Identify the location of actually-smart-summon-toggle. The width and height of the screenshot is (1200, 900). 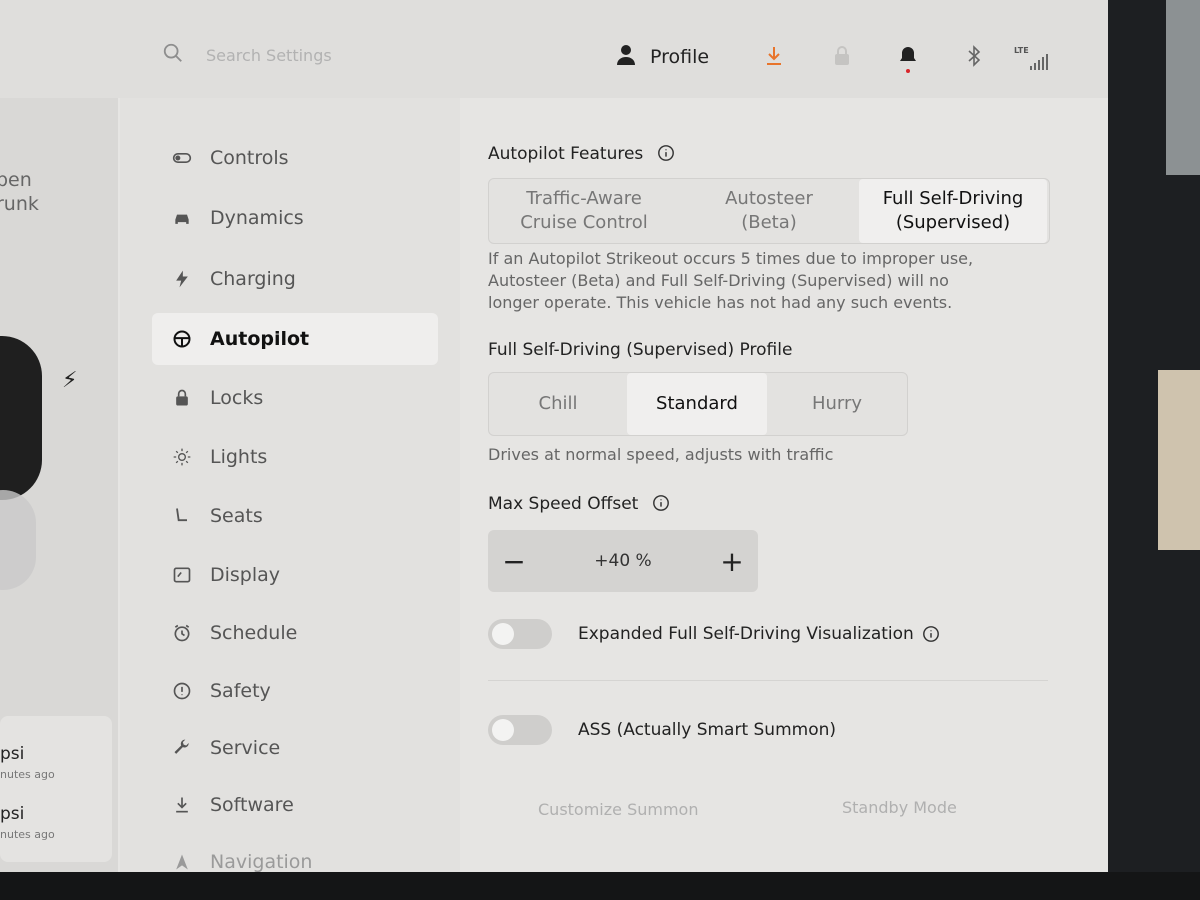
(520, 730).